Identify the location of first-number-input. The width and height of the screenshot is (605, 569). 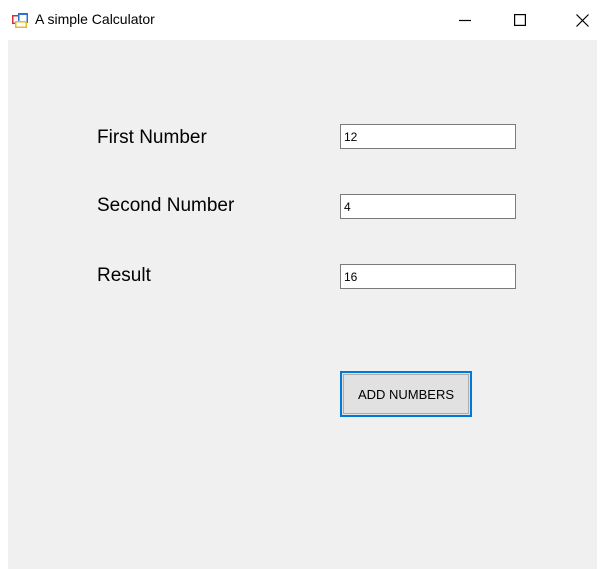
(428, 136).